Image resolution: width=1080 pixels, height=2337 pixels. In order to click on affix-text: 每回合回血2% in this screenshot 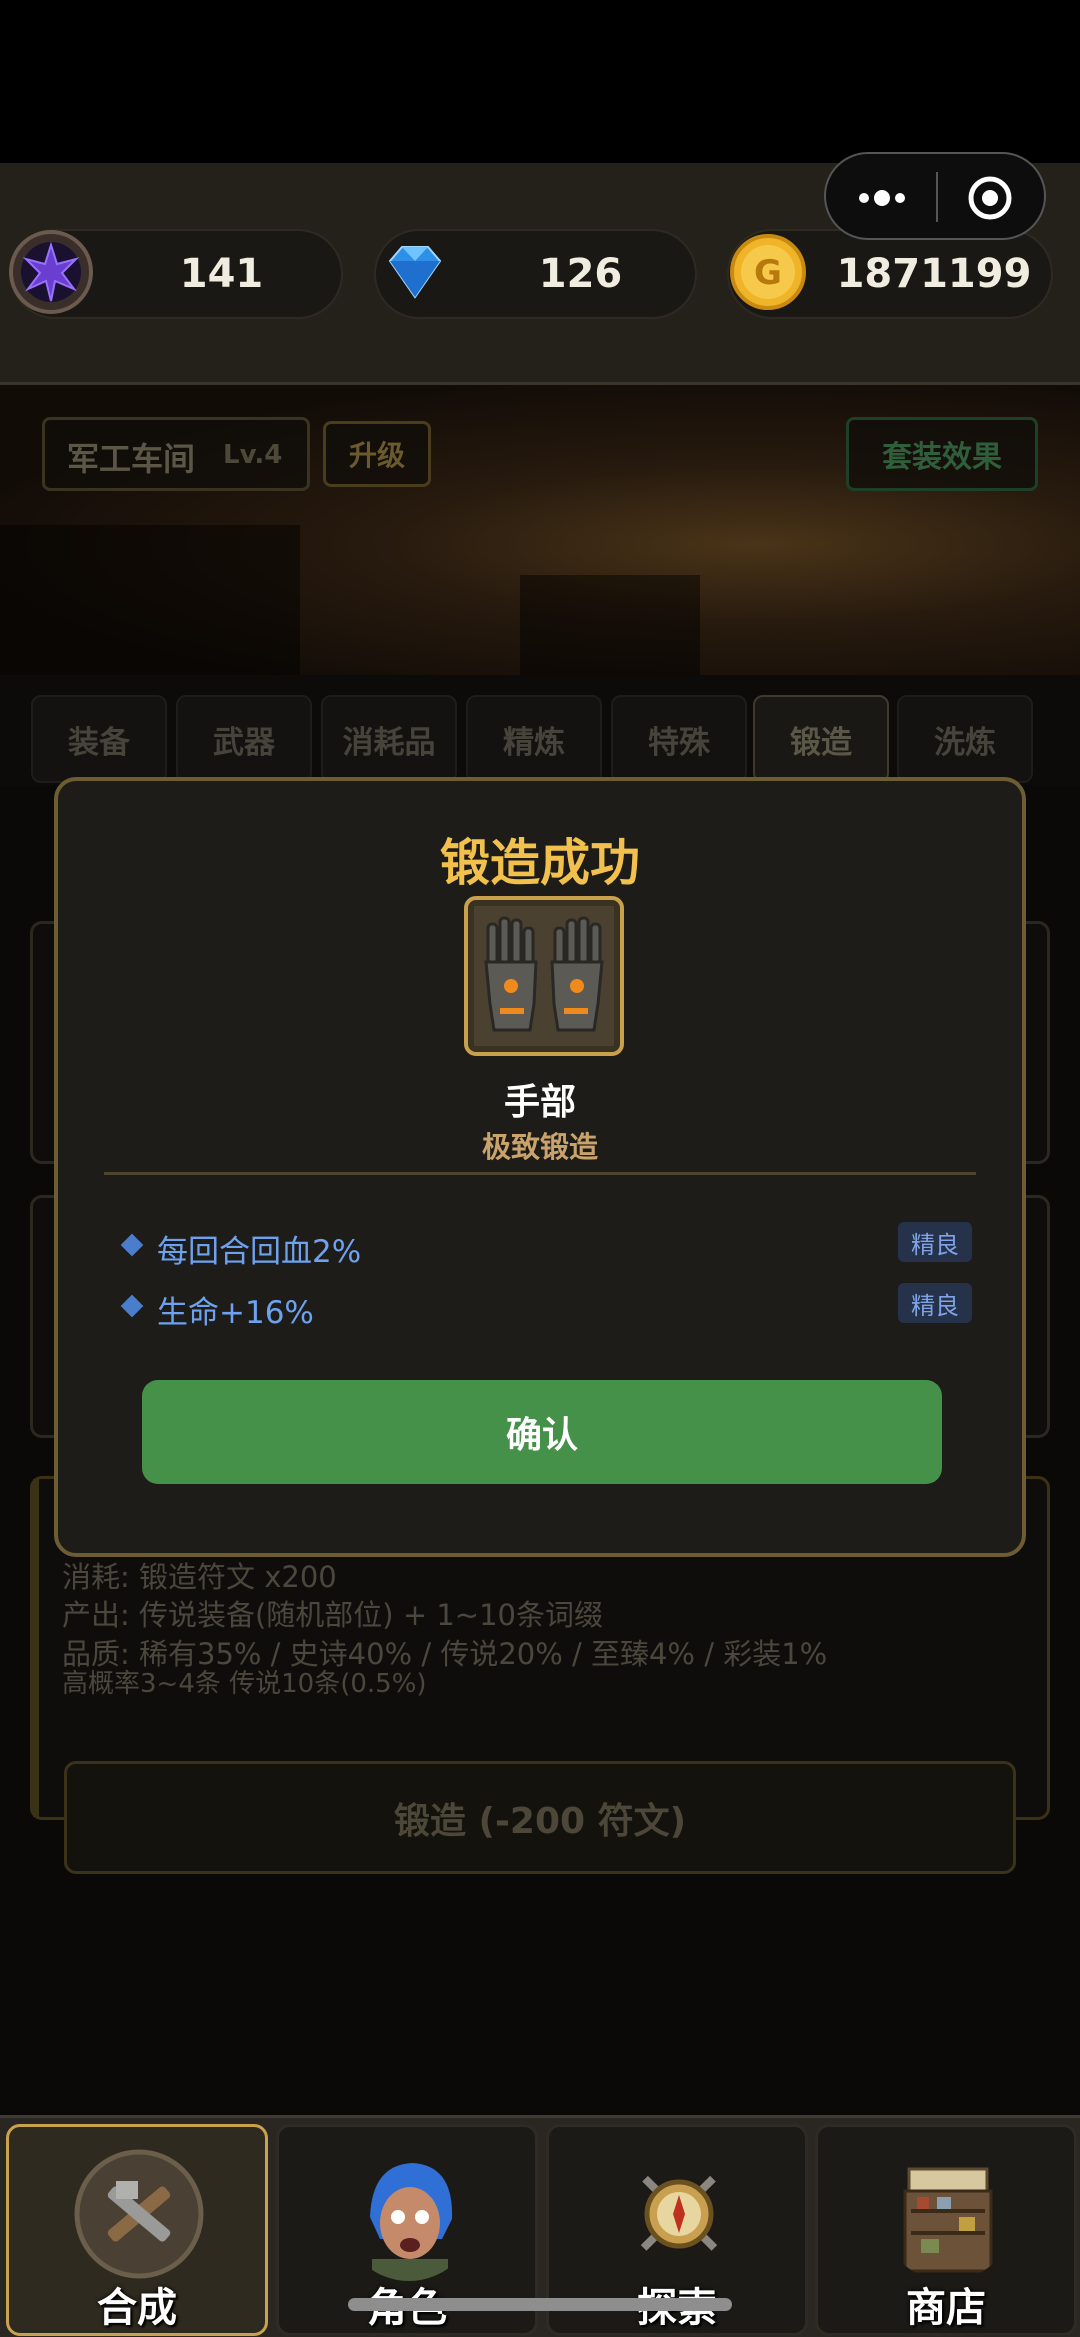, I will do `click(259, 1252)`.